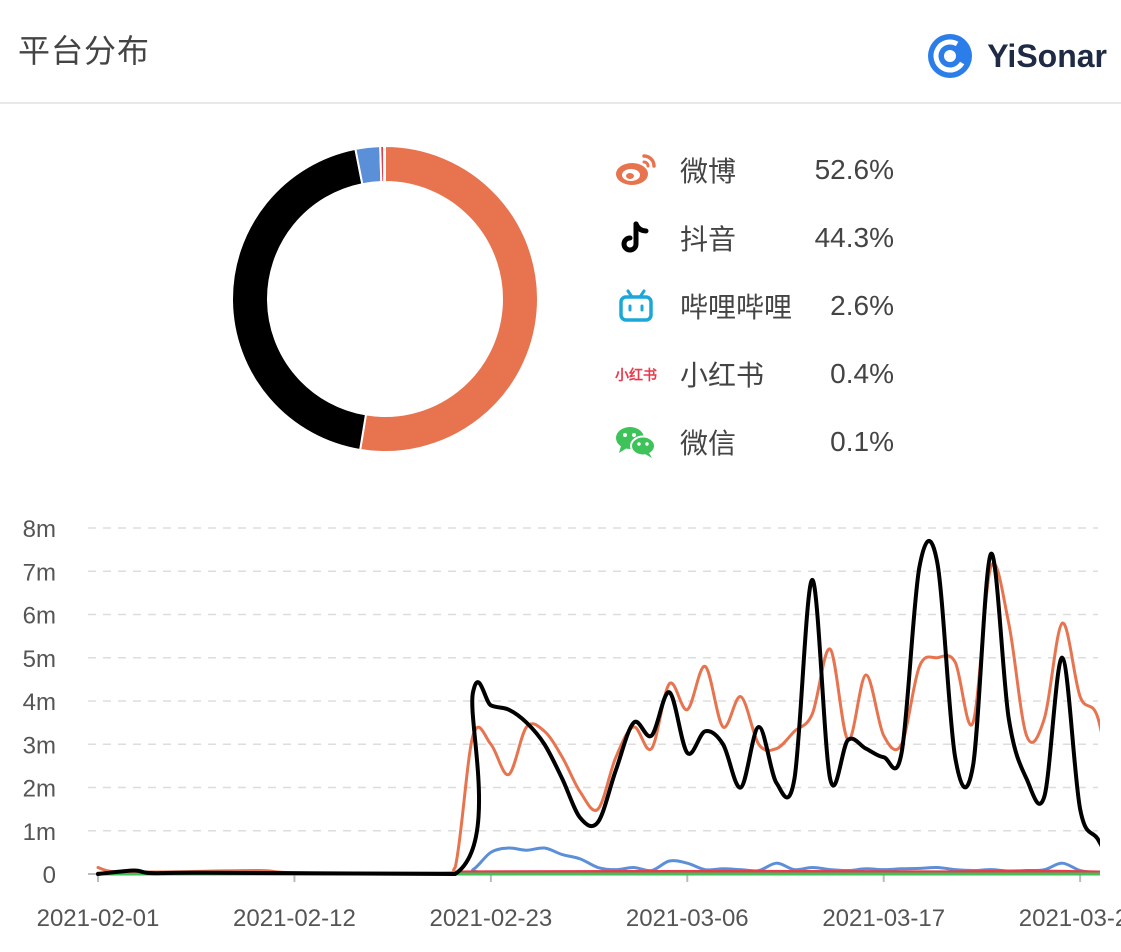  I want to click on y-tick-label: 7m, so click(39, 572).